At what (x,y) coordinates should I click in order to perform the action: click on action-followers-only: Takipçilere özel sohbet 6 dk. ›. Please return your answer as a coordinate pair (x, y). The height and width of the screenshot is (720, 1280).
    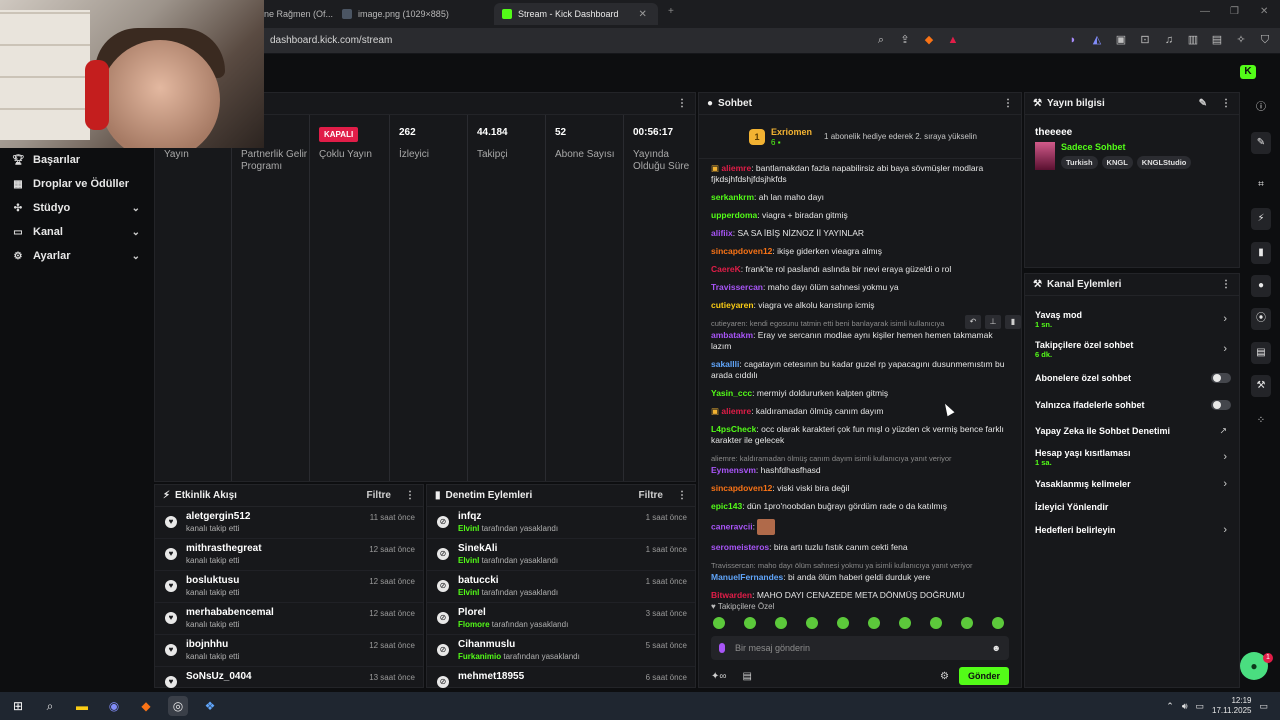
    Looking at the image, I should click on (1132, 349).